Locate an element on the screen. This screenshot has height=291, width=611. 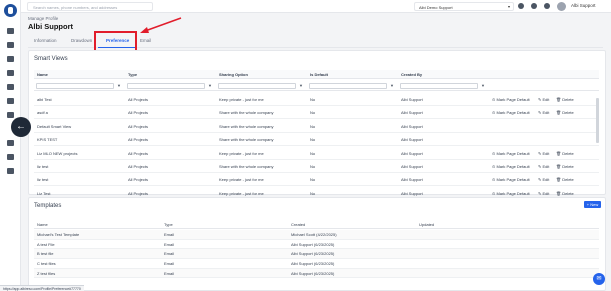
calendar-icon is located at coordinates (10, 59).